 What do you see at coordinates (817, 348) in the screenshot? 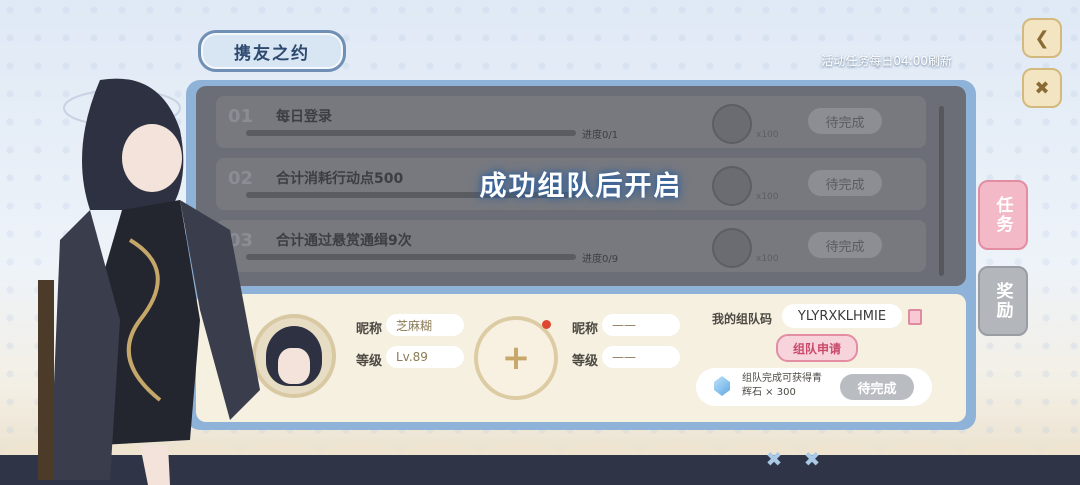
I see `team-apply-button: 组队申请` at bounding box center [817, 348].